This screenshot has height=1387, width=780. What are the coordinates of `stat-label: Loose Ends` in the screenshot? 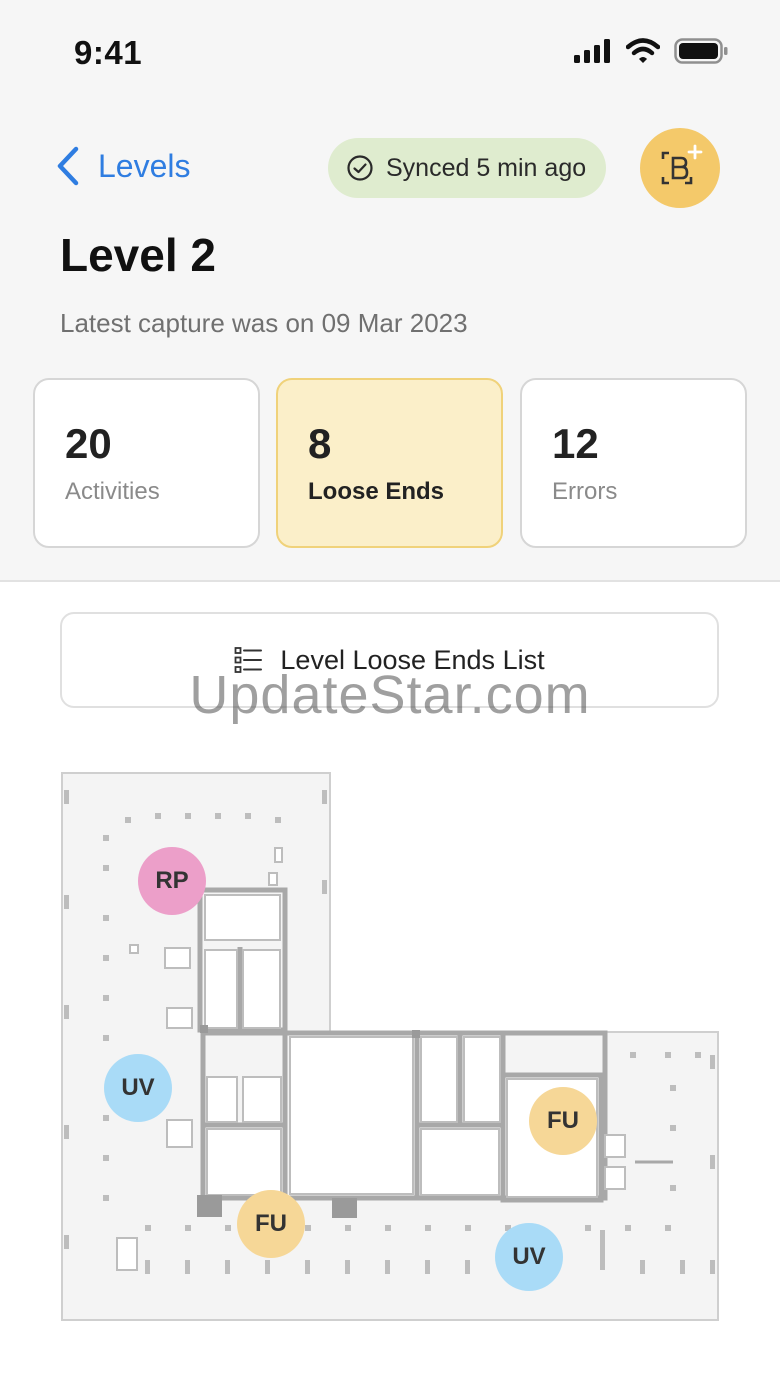 It's located at (376, 491).